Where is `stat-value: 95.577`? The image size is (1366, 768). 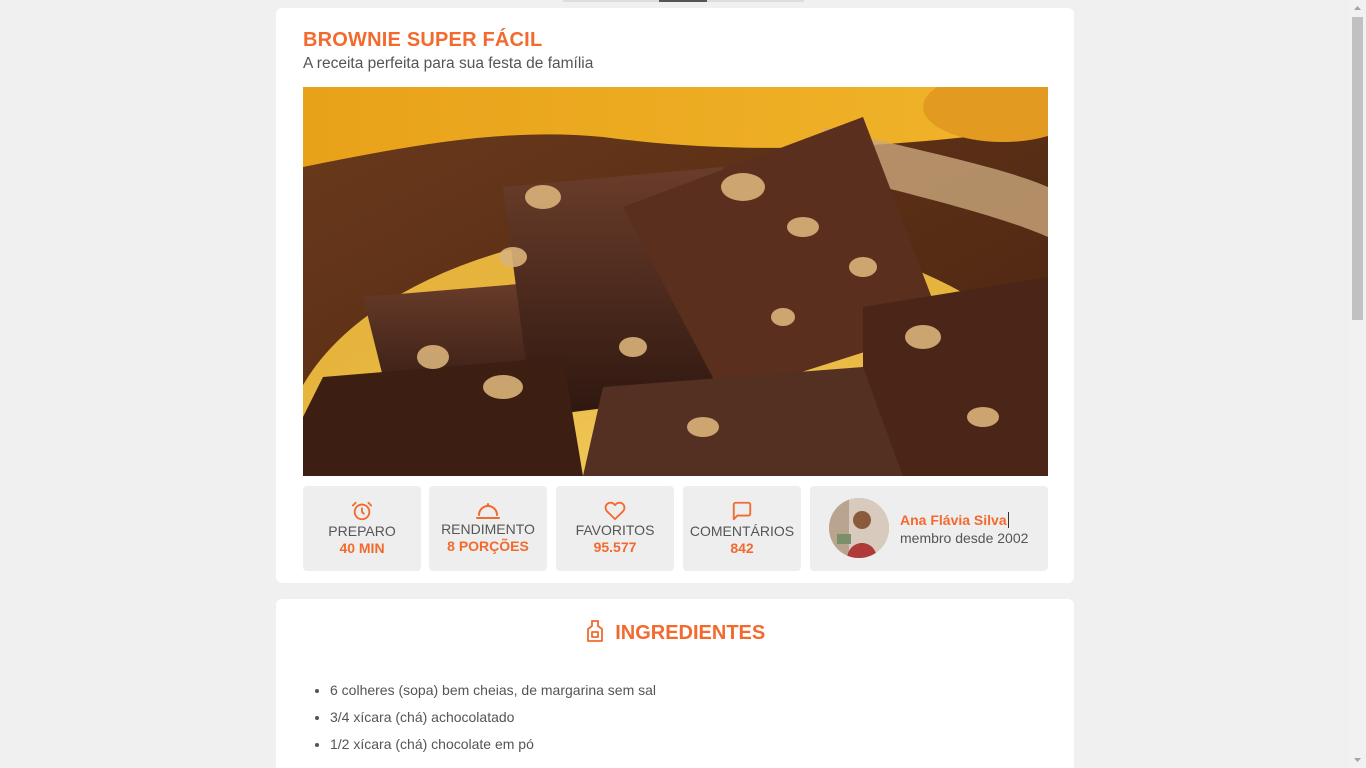 stat-value: 95.577 is located at coordinates (615, 547).